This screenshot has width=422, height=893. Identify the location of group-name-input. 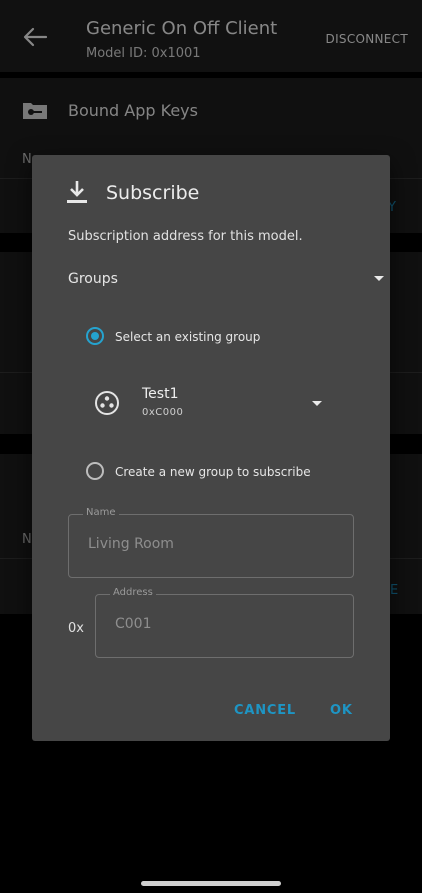
(198, 544).